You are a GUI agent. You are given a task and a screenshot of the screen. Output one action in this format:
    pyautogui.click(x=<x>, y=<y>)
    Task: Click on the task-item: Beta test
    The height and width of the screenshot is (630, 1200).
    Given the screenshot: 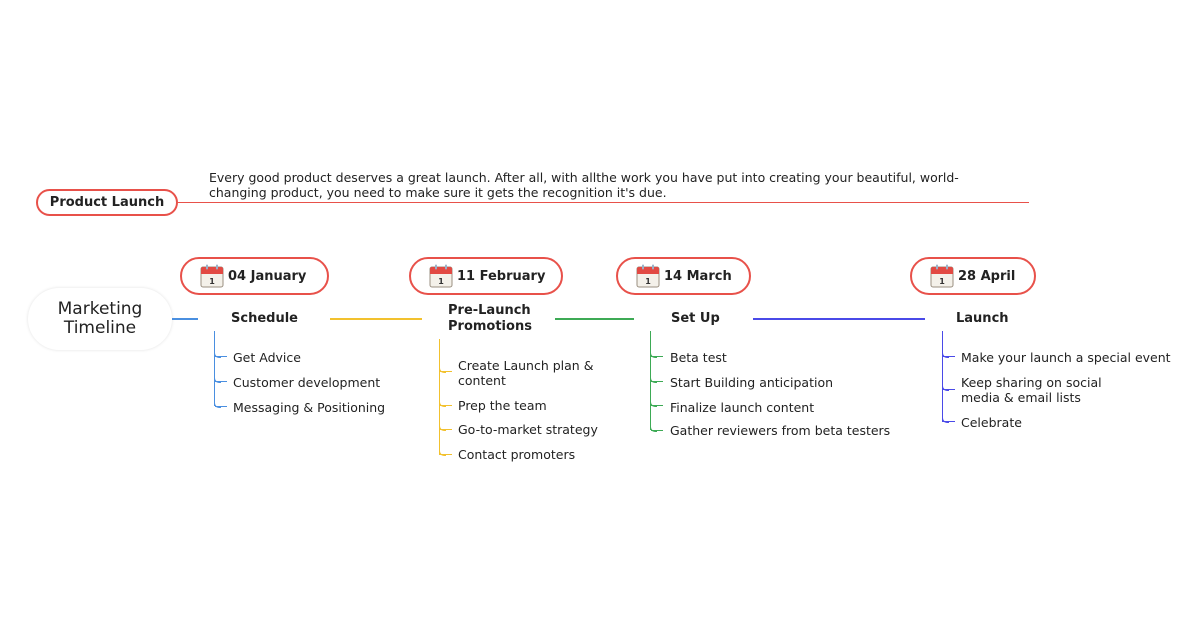 What is the action you would take?
    pyautogui.click(x=698, y=357)
    